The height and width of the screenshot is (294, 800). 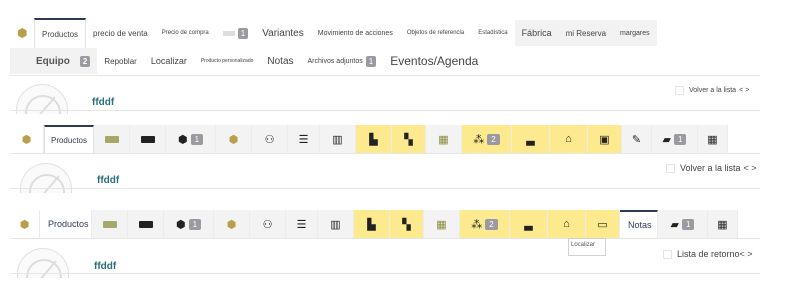 I want to click on tab-eventos-agenda: Eventos/Agenda, so click(x=434, y=61).